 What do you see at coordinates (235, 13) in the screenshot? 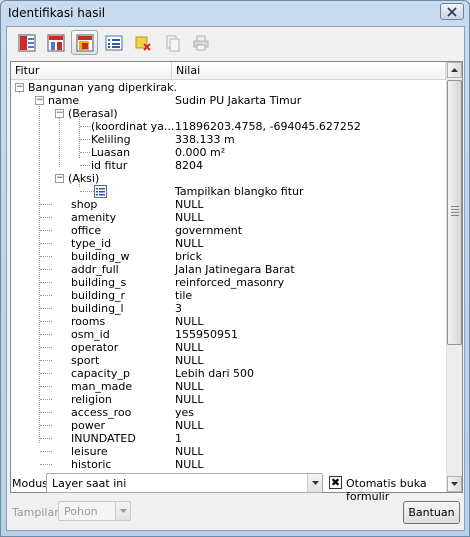
I see `title-bar: Identifikasi hasil` at bounding box center [235, 13].